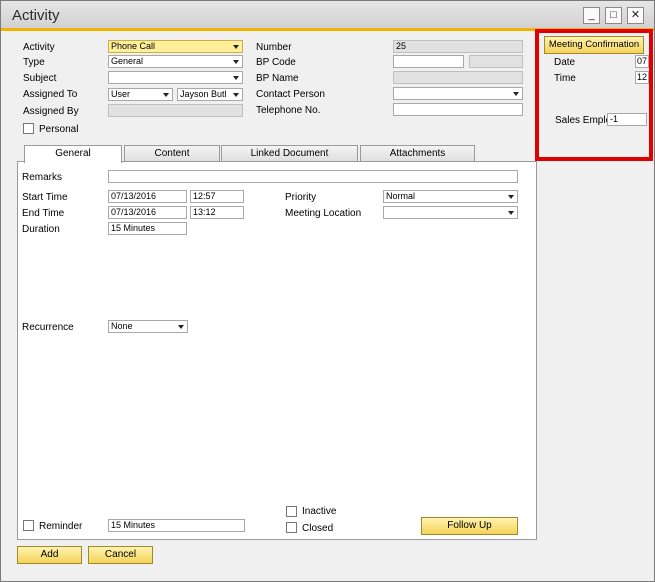 The width and height of the screenshot is (655, 582). I want to click on start-time-label: Start Time, so click(45, 197).